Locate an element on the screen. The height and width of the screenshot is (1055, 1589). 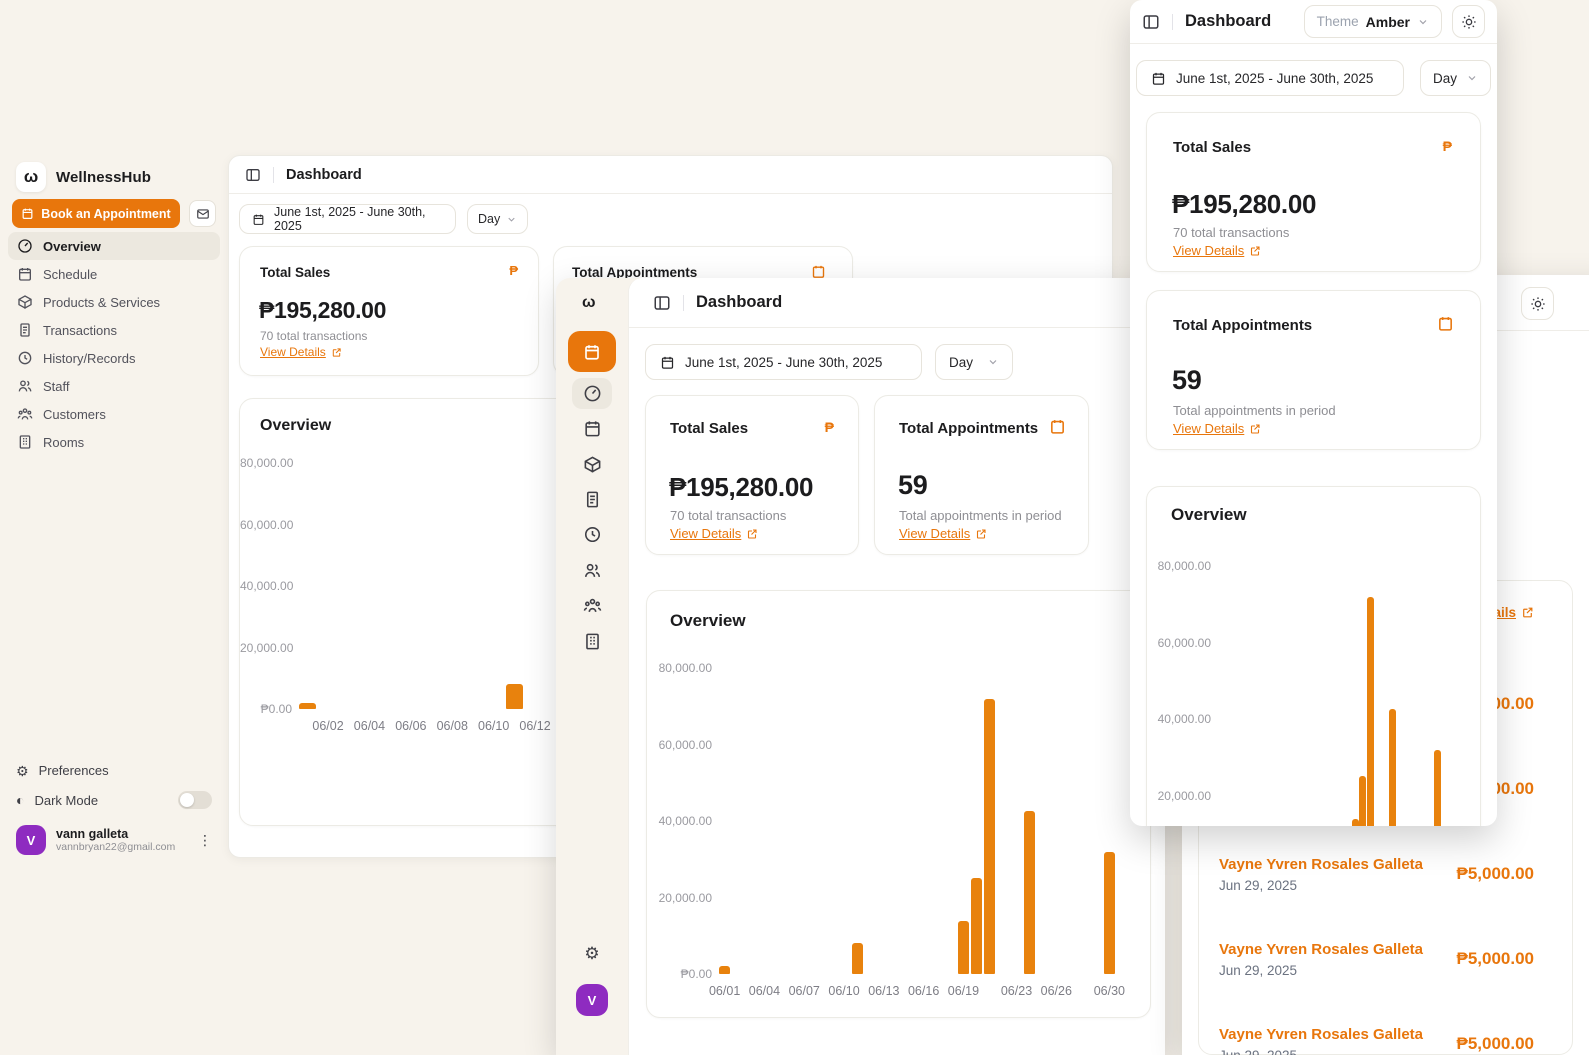
sidebar-item-customers: Customers is located at coordinates (114, 414).